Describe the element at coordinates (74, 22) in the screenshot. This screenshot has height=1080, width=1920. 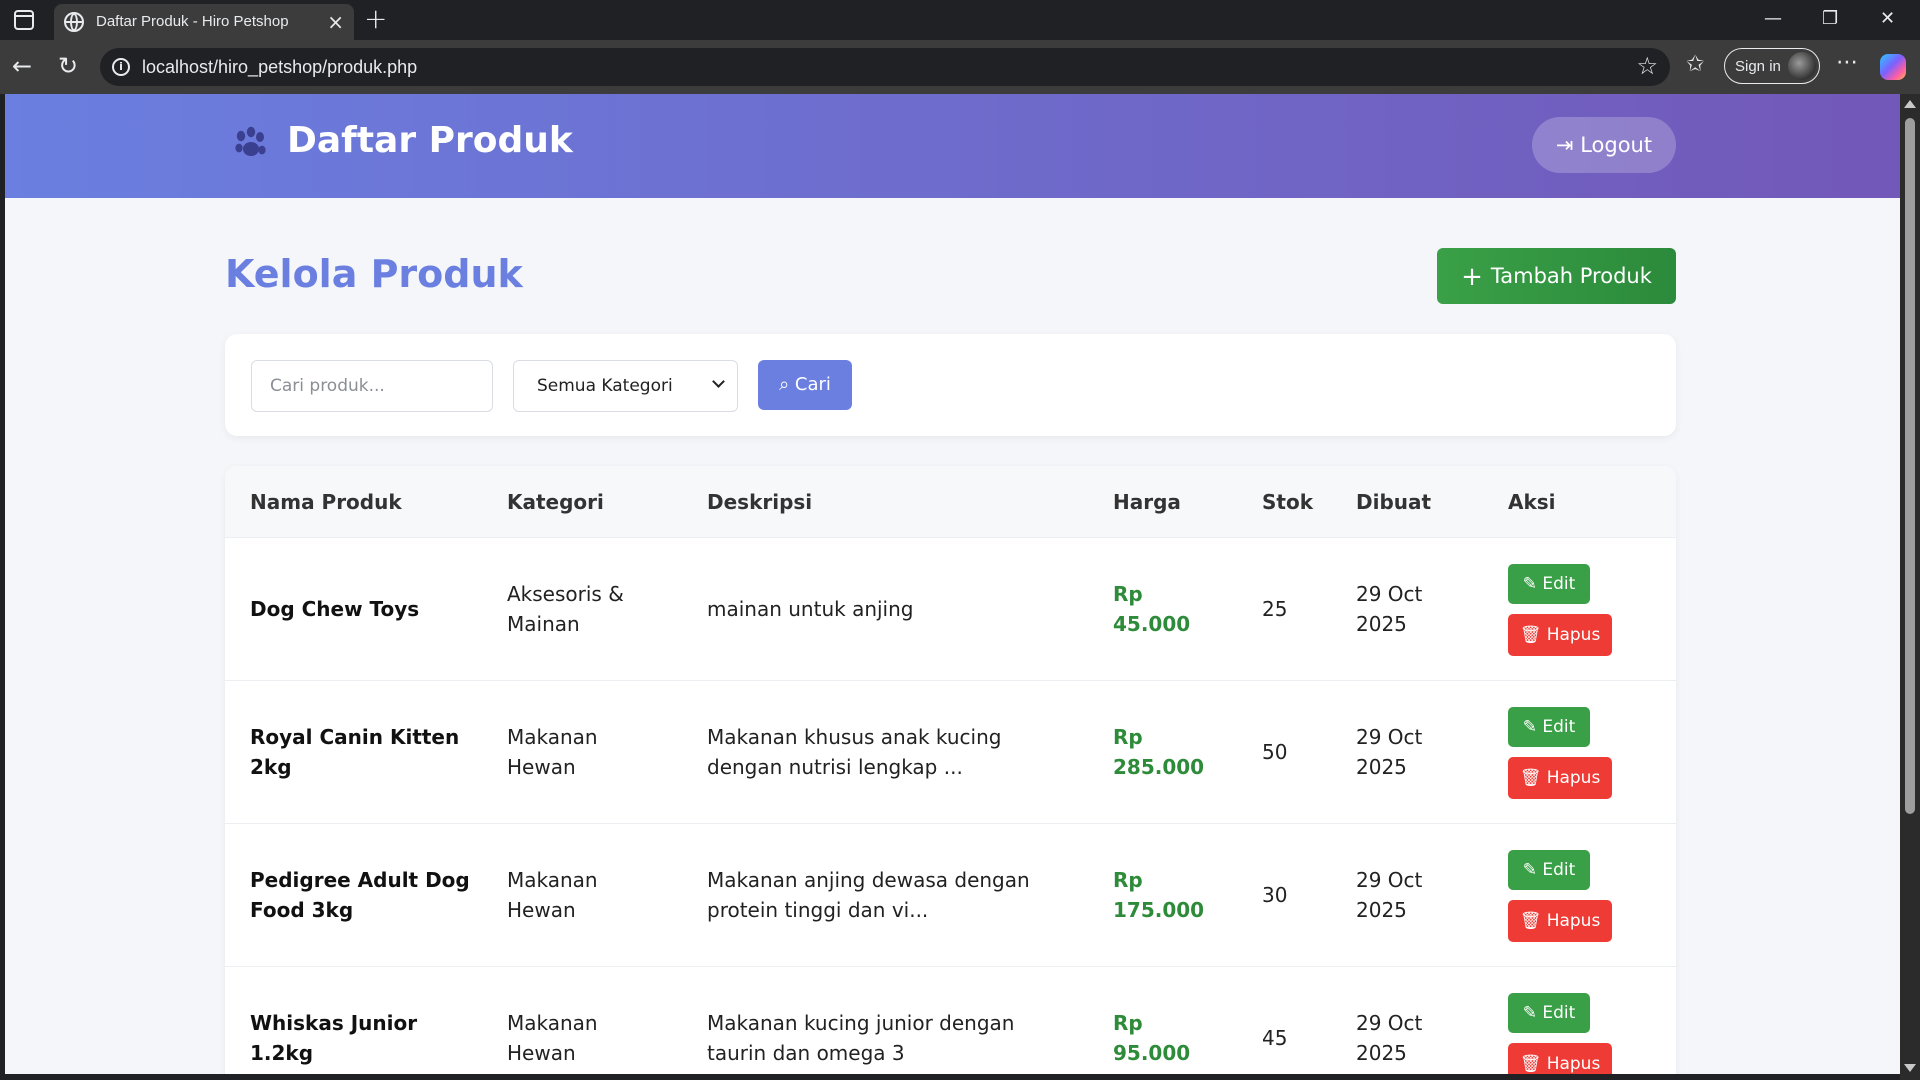
I see `globe-icon` at that location.